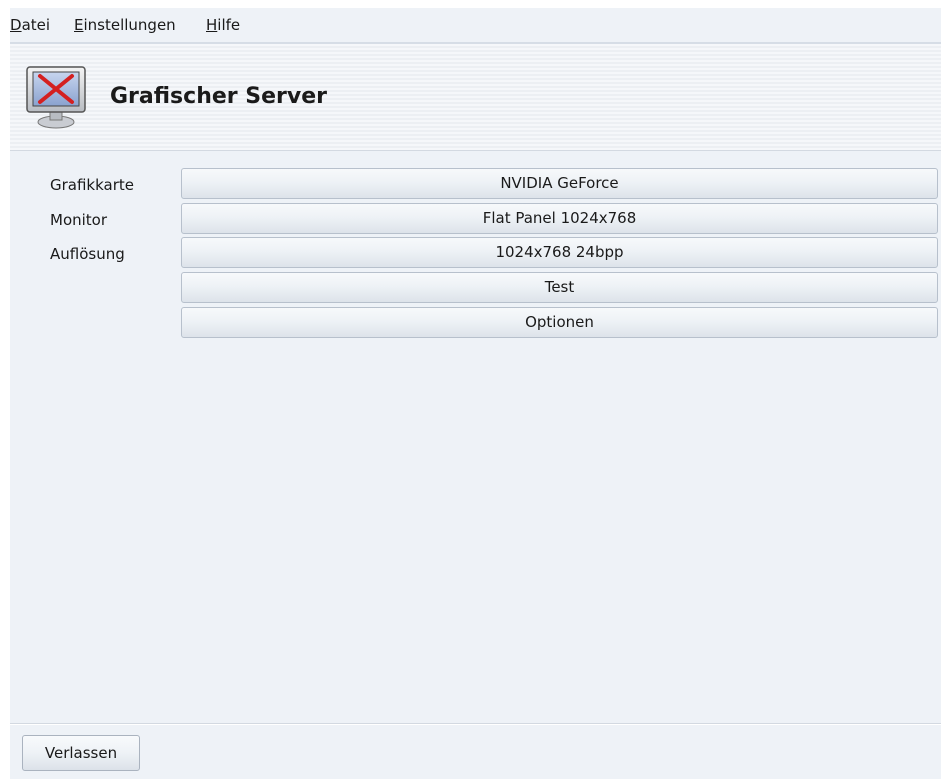 This screenshot has width=941, height=779. What do you see at coordinates (475, 26) in the screenshot?
I see `menu-bar: Datei Einstellungen Hilfe` at bounding box center [475, 26].